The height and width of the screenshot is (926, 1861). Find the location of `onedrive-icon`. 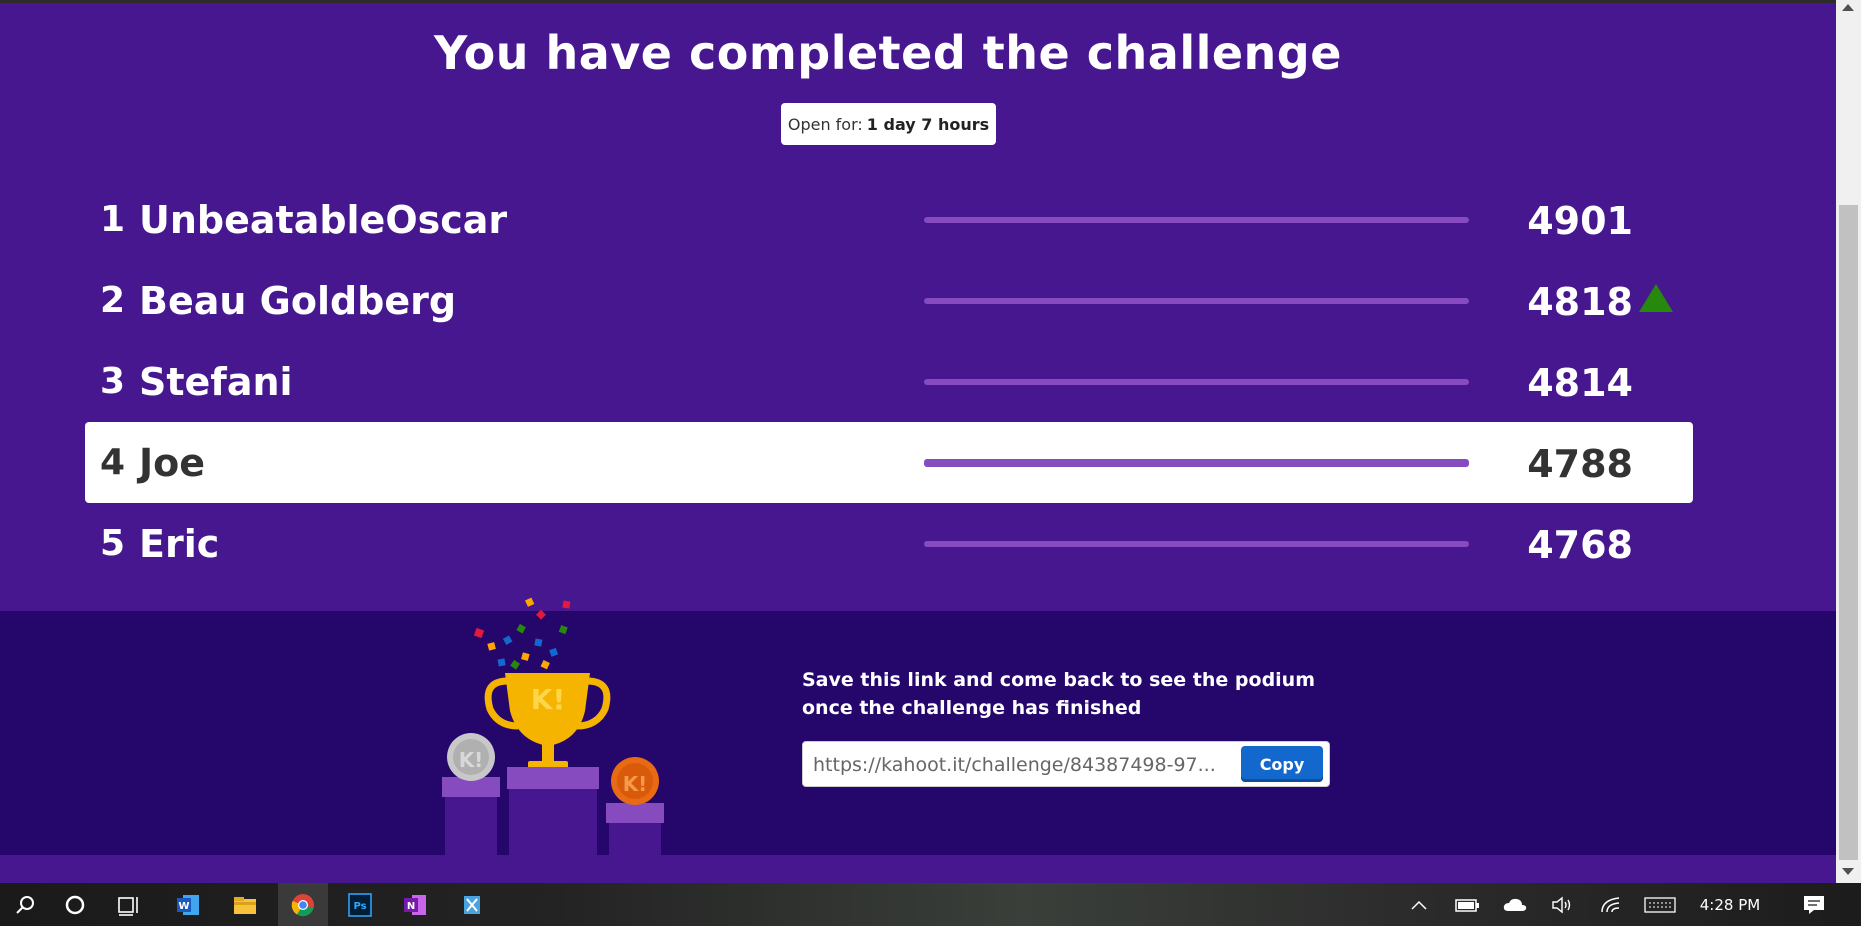

onedrive-icon is located at coordinates (1515, 904).